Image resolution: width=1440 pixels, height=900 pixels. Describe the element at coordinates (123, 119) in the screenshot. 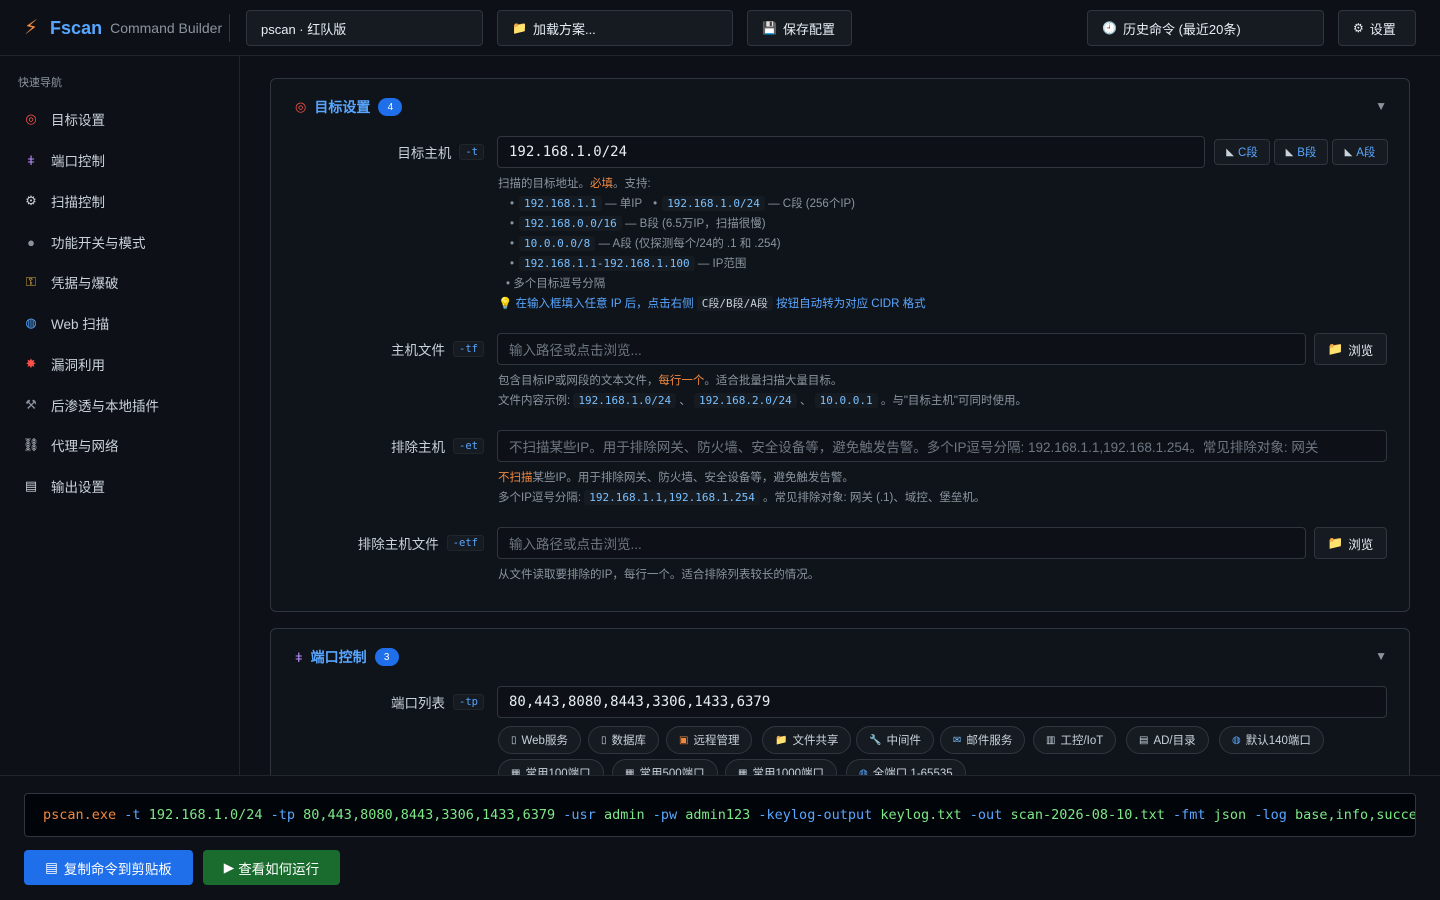

I see `sidebar-item-target: ◎ 目标设置` at that location.